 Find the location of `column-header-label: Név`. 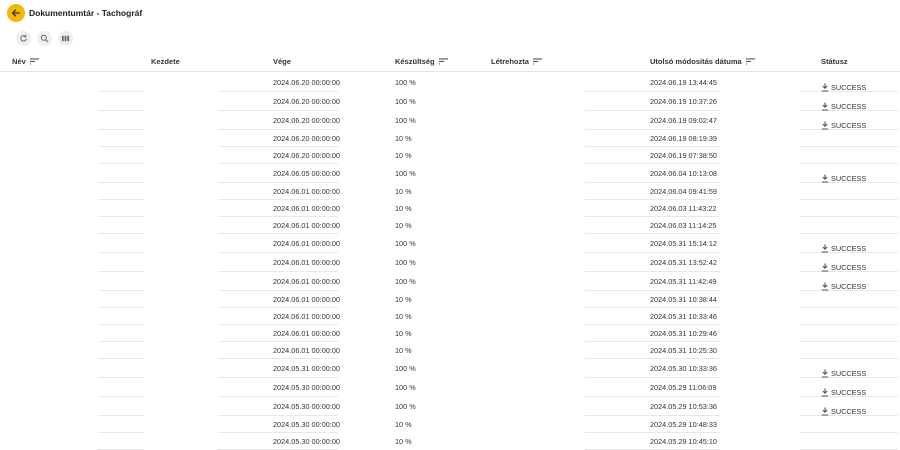

column-header-label: Név is located at coordinates (19, 61).